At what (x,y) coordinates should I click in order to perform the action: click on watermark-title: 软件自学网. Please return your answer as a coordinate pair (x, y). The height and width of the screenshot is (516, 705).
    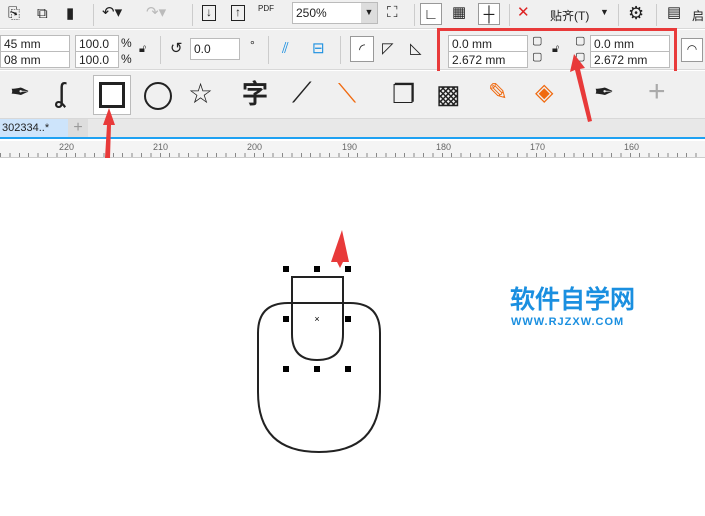
    Looking at the image, I should click on (572, 299).